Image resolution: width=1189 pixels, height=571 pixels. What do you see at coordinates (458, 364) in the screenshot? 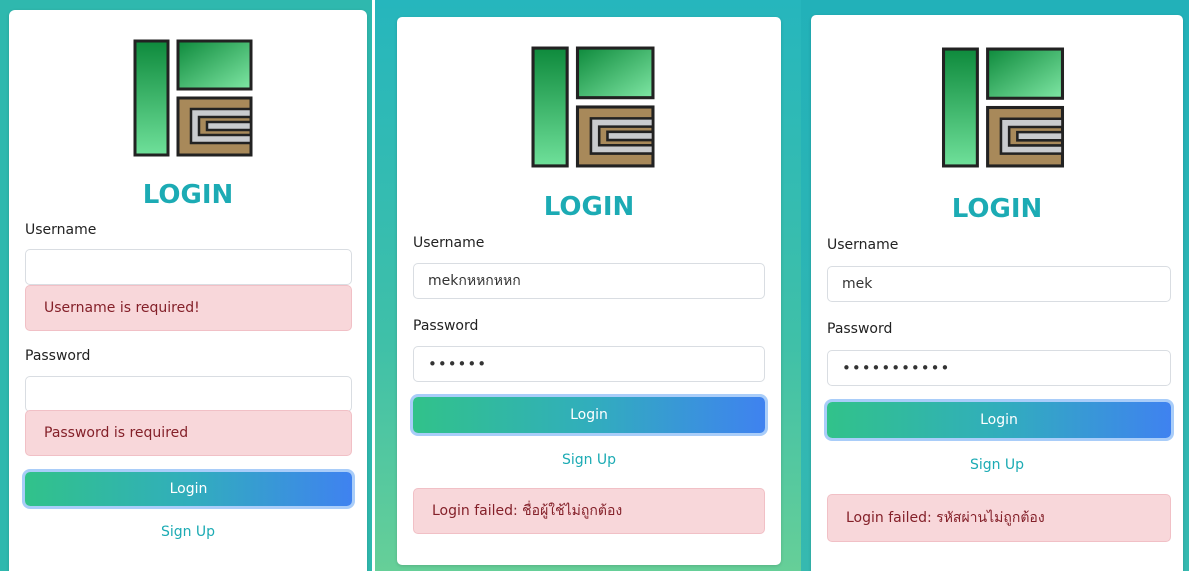
I see `password-input-value: ••••••` at bounding box center [458, 364].